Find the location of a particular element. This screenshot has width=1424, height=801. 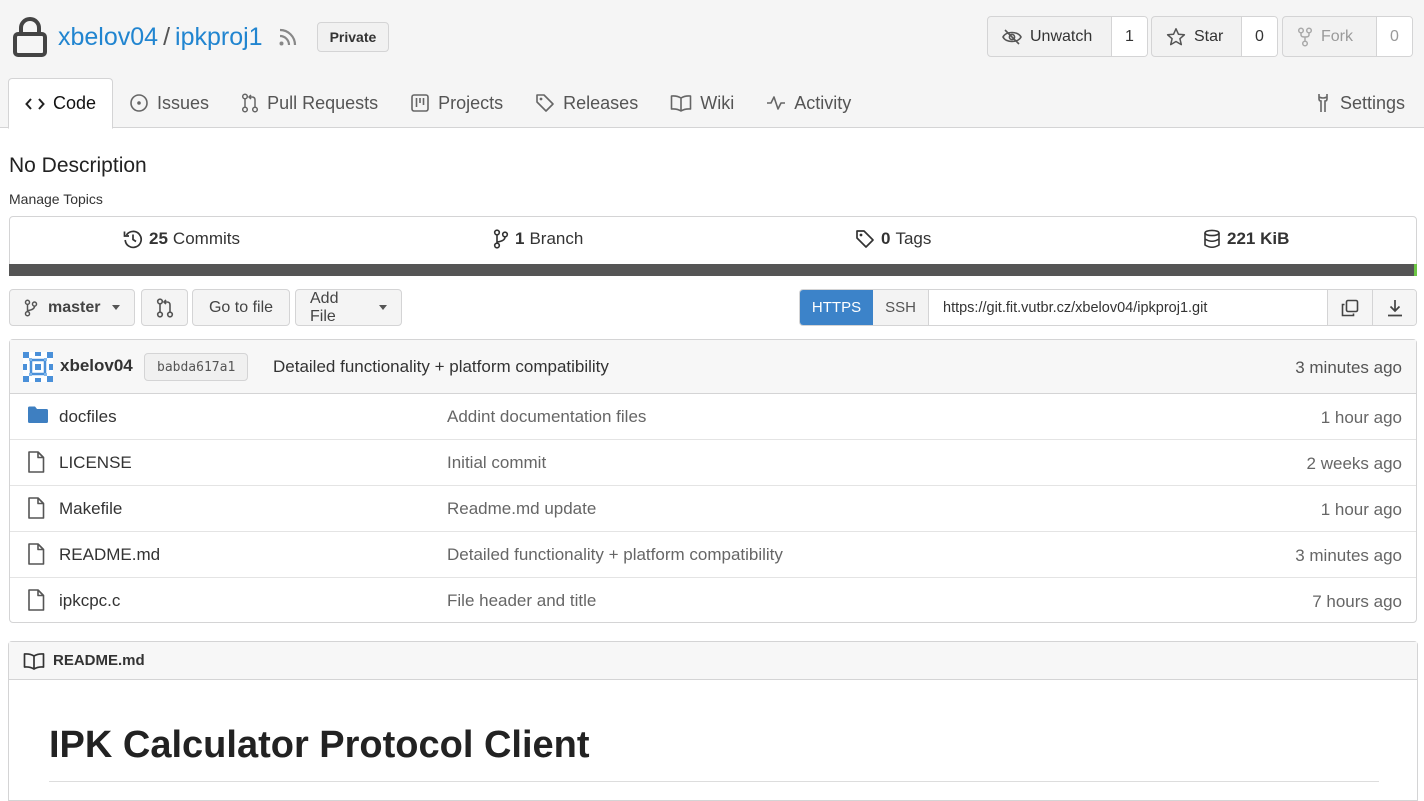

file-commit-age: 2 weeks ago is located at coordinates (1354, 463).